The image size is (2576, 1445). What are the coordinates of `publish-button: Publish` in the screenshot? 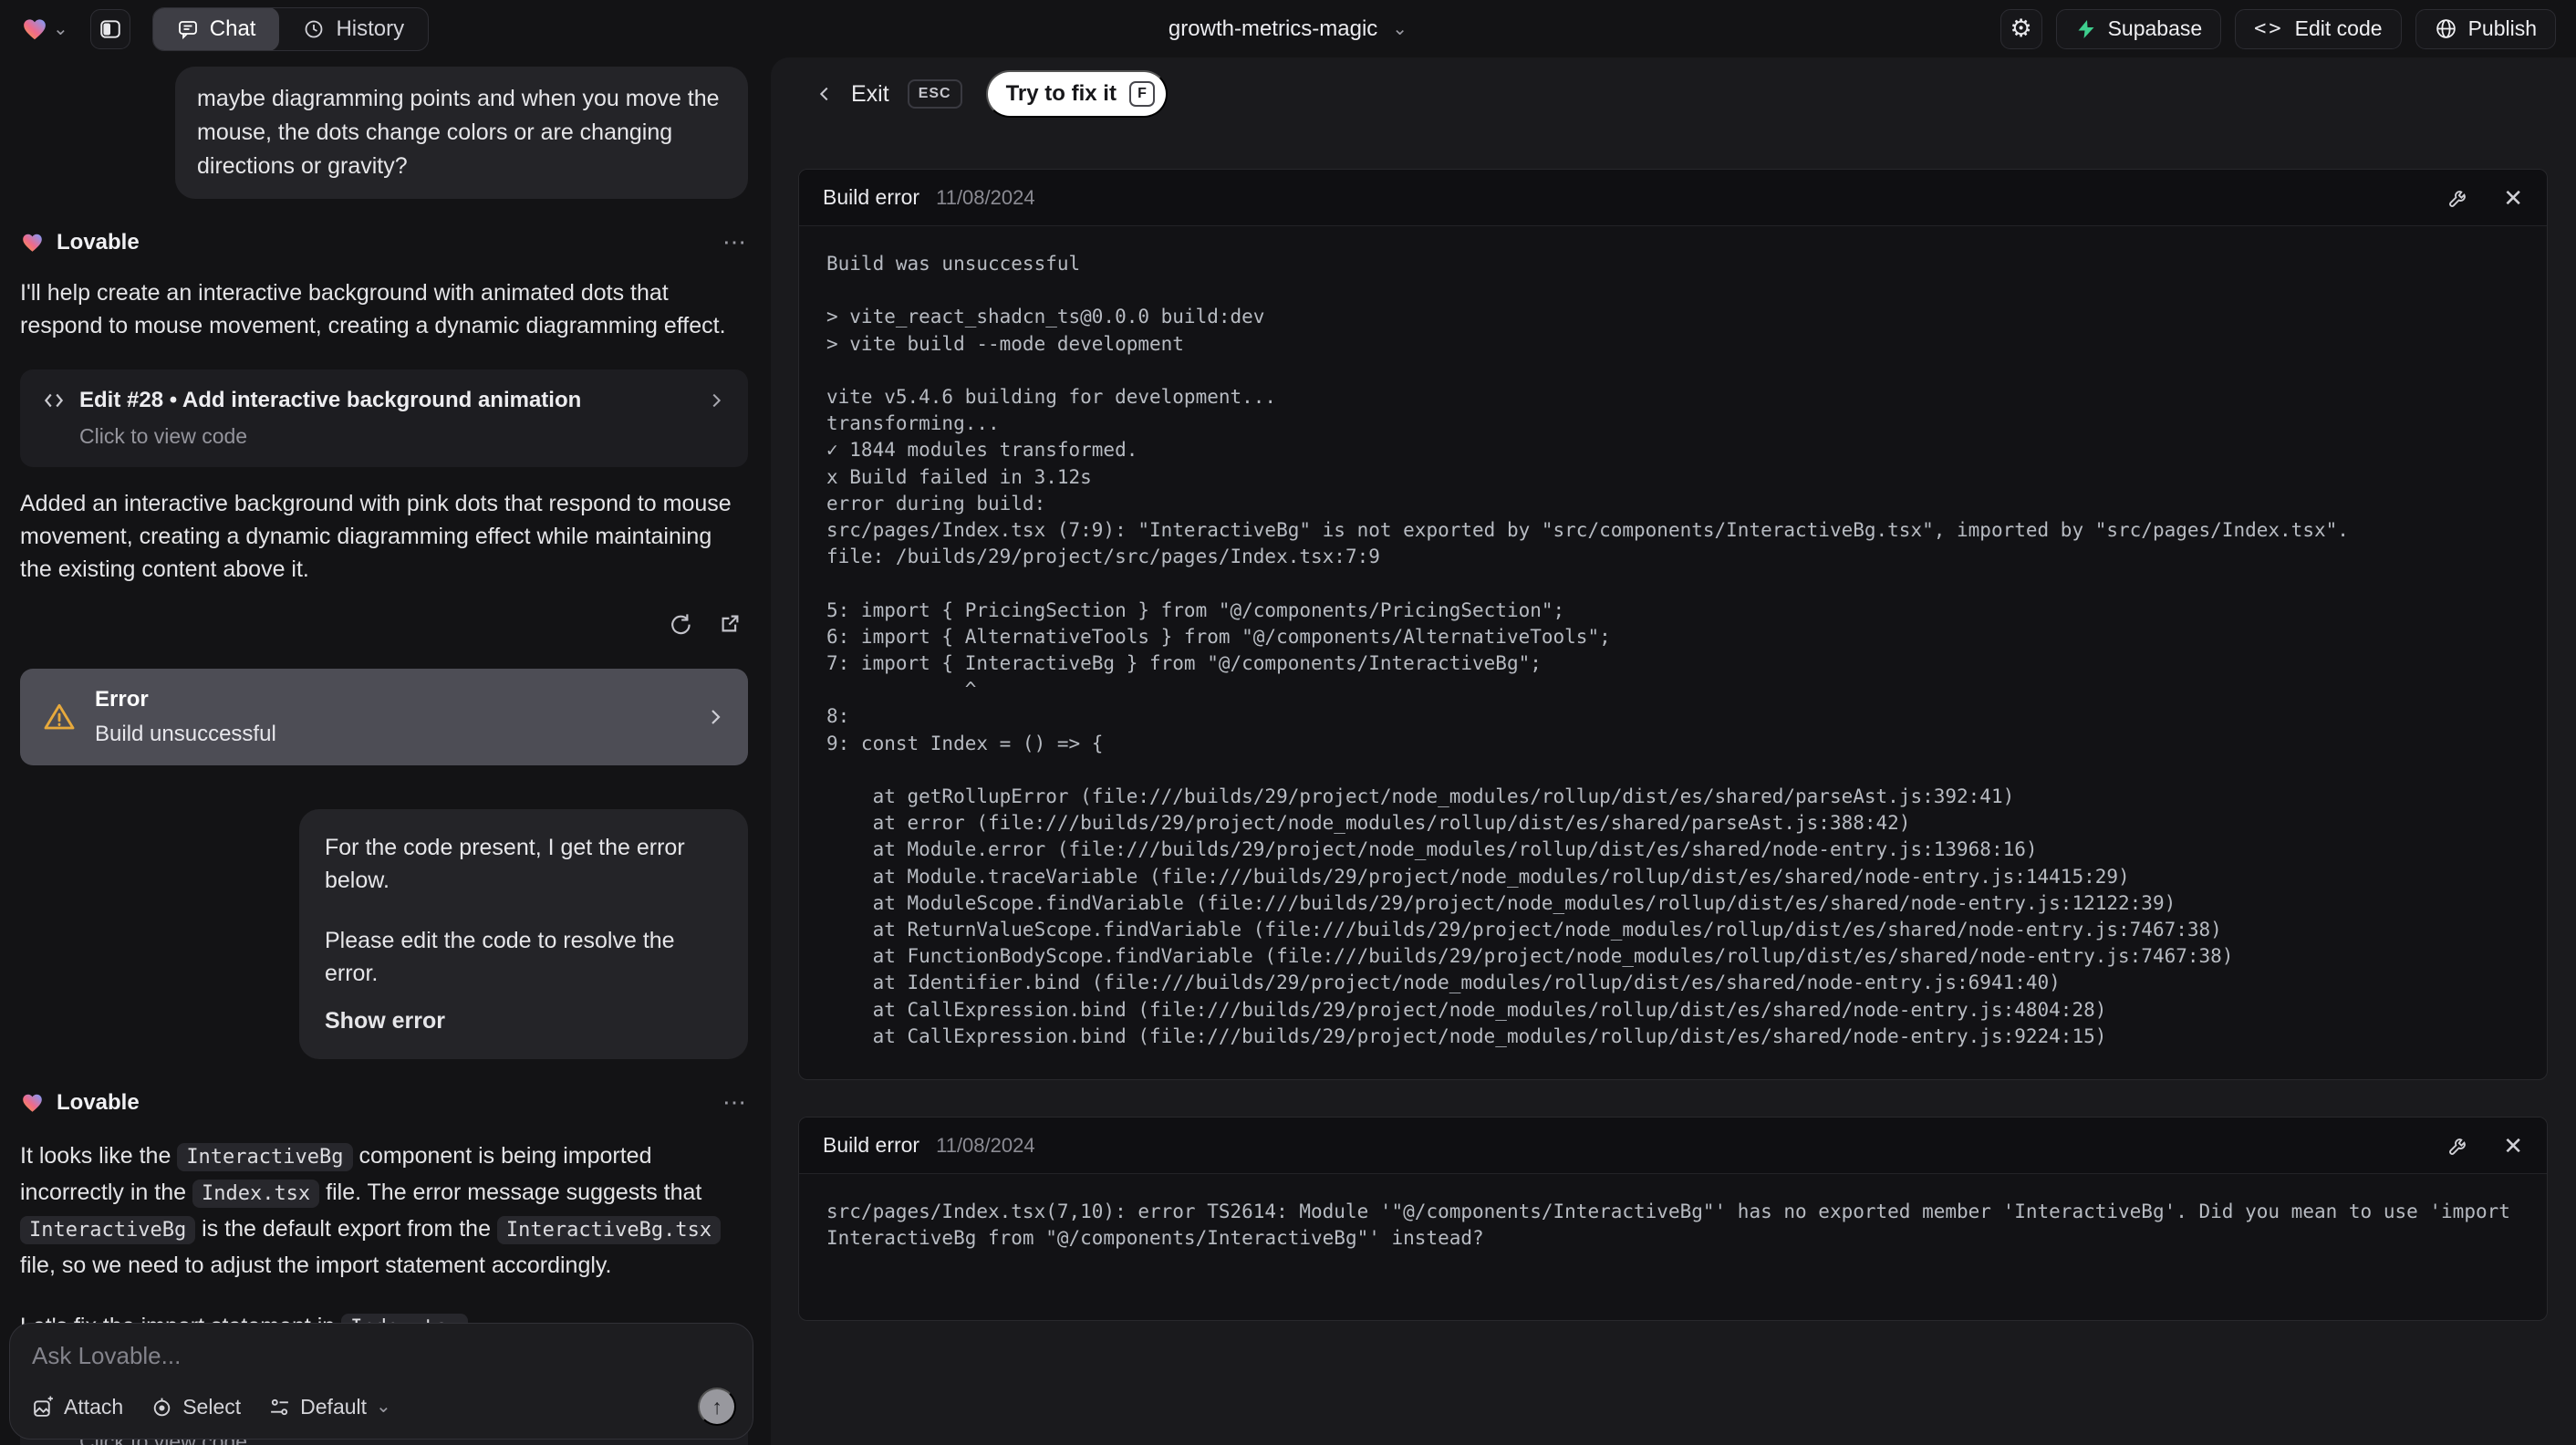 It's located at (2485, 28).